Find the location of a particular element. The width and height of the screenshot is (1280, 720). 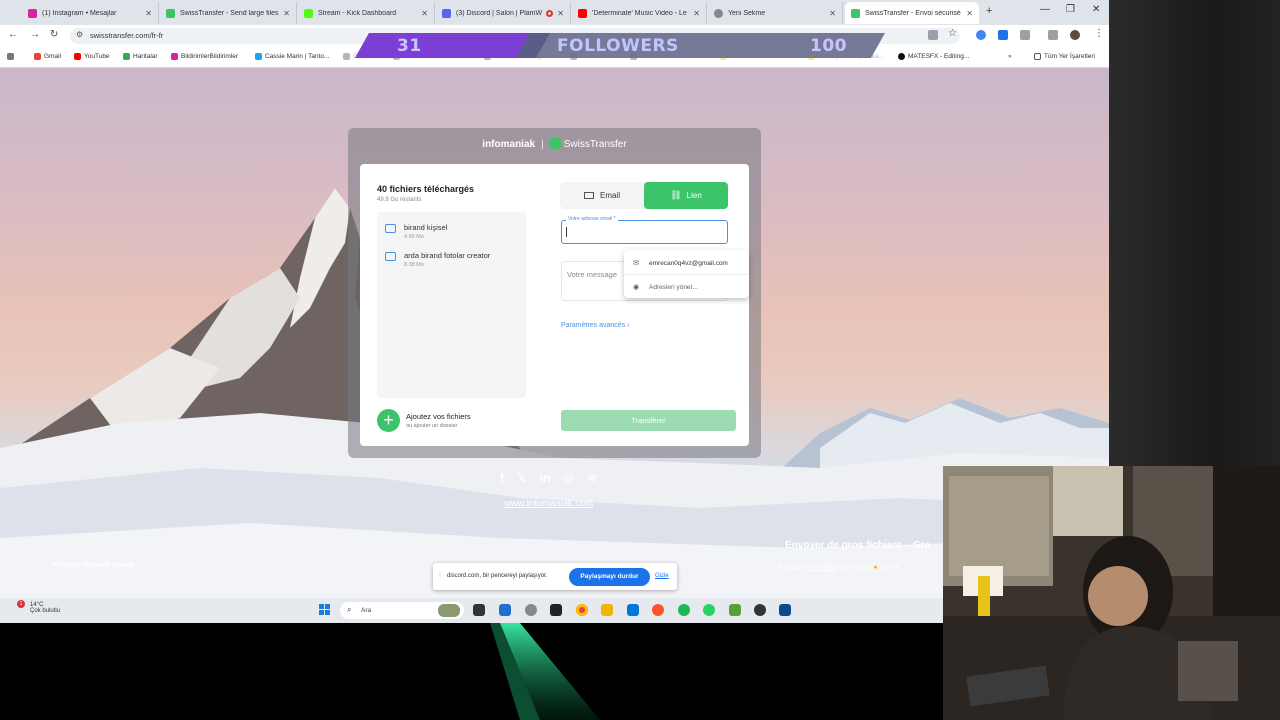

advanced-settings-link: Paramètres avancés › is located at coordinates (595, 325).